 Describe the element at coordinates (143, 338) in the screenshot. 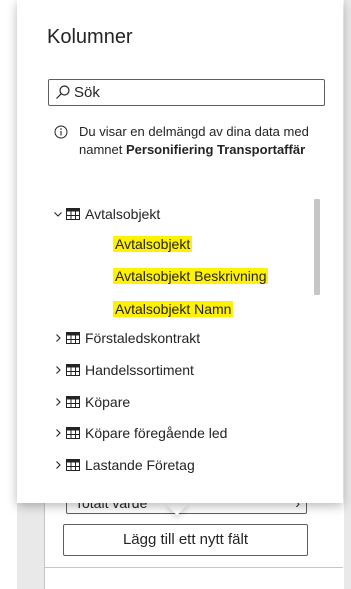

I see `table-name: Förstaledskontrakt` at that location.